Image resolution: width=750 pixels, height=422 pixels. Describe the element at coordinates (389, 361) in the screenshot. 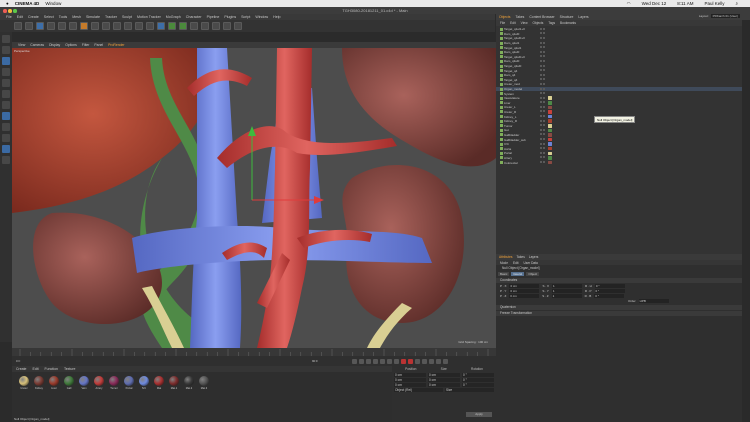

I see `next-key-icon` at that location.